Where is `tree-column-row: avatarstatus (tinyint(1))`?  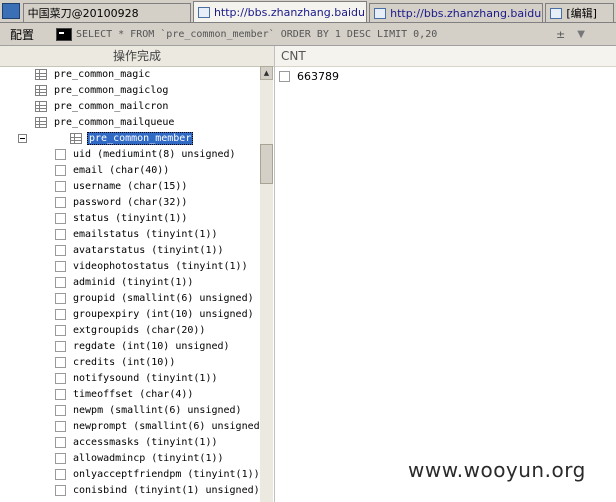 tree-column-row: avatarstatus (tinyint(1)) is located at coordinates (130, 250).